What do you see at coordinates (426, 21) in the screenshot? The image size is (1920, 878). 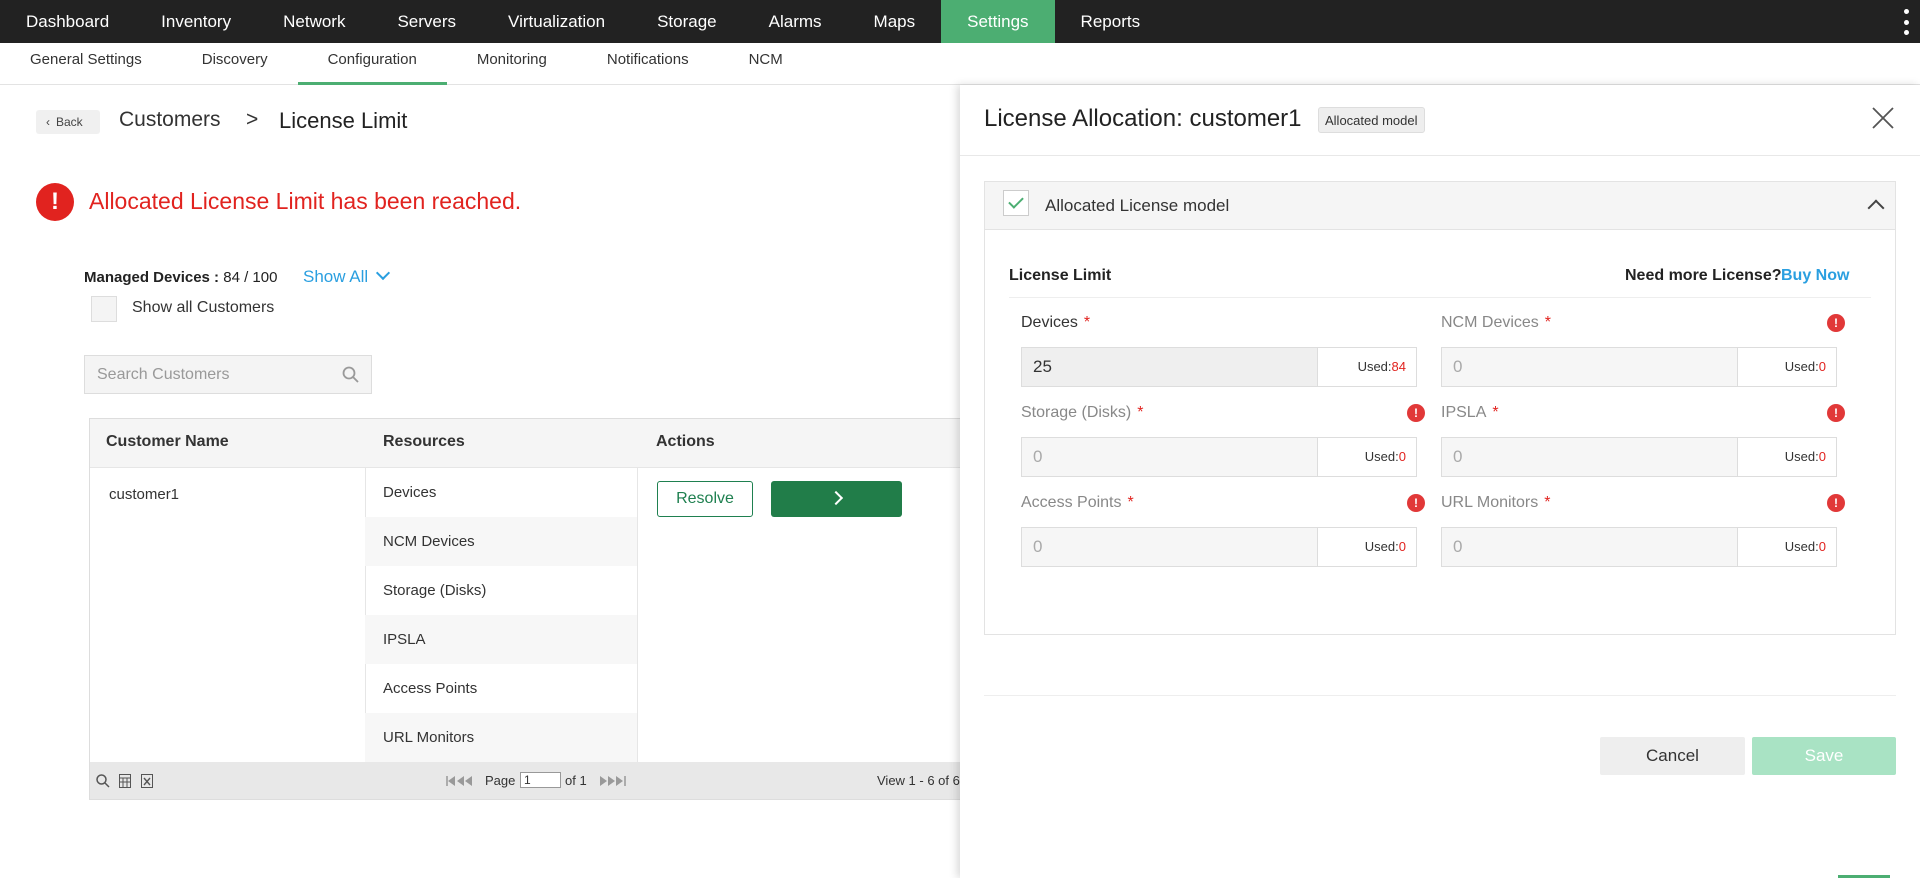 I see `nav-servers: Servers` at bounding box center [426, 21].